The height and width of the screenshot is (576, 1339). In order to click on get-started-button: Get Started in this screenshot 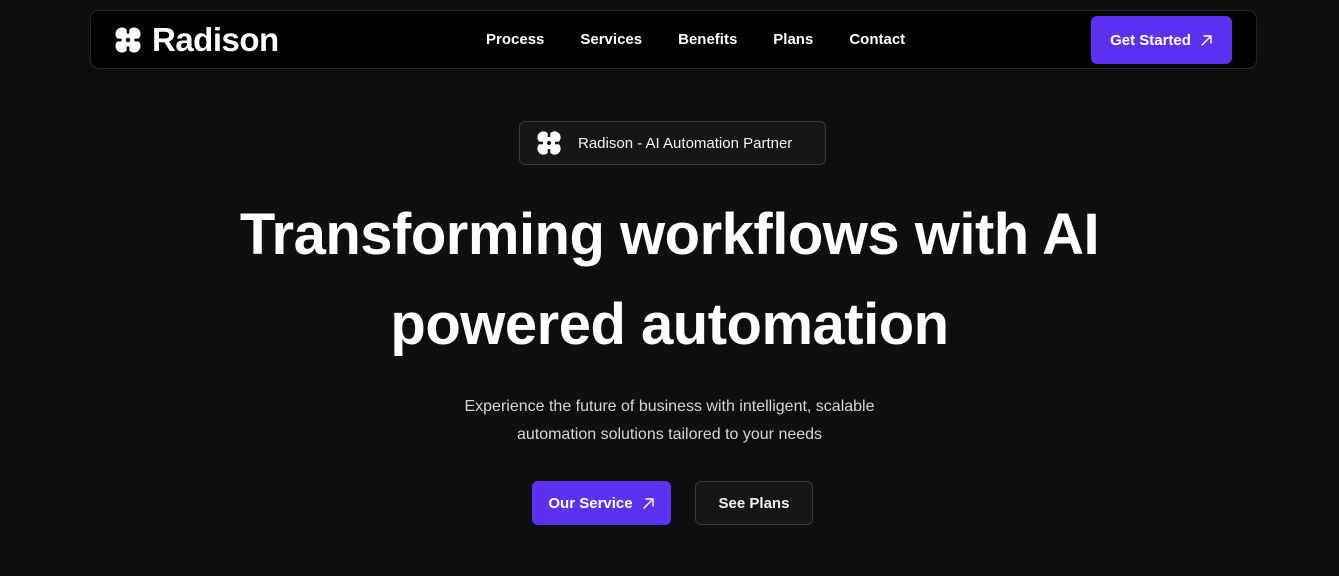, I will do `click(1161, 40)`.